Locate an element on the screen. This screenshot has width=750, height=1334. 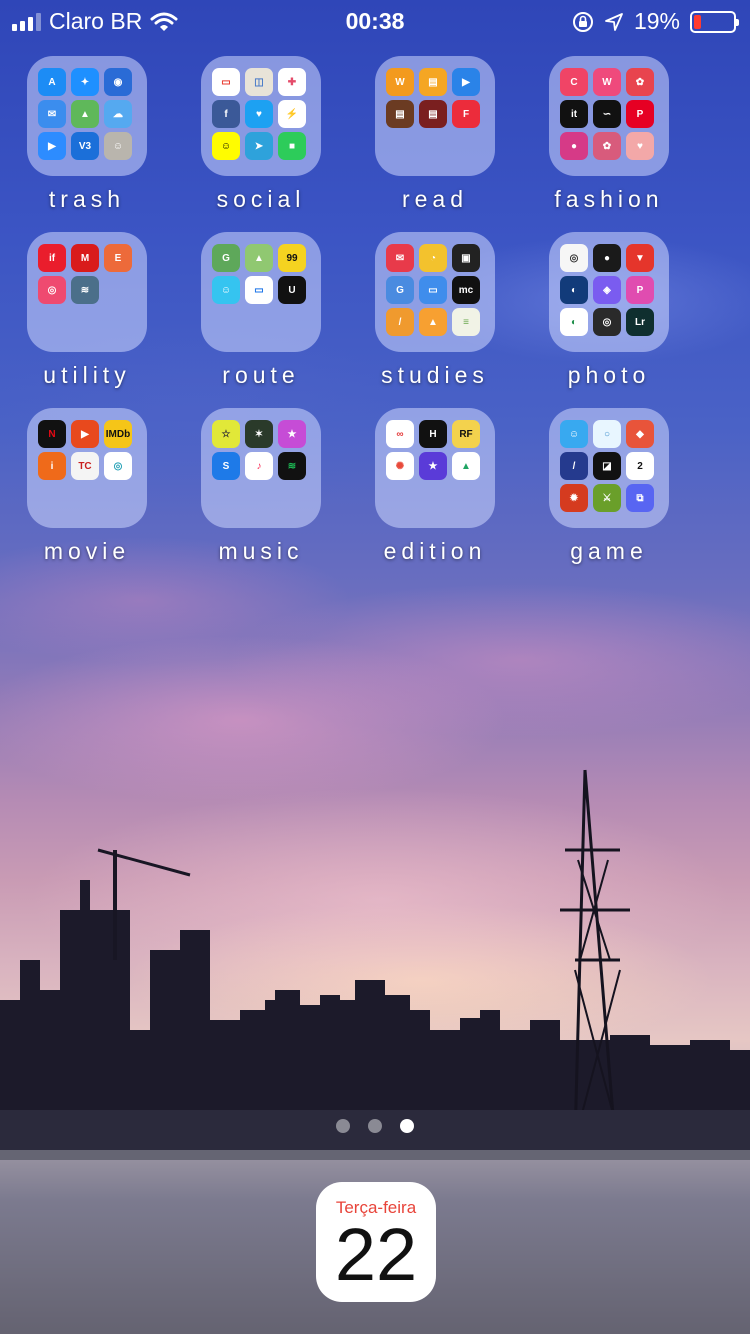
messenger-app-icon: ⚡ is located at coordinates (292, 114).